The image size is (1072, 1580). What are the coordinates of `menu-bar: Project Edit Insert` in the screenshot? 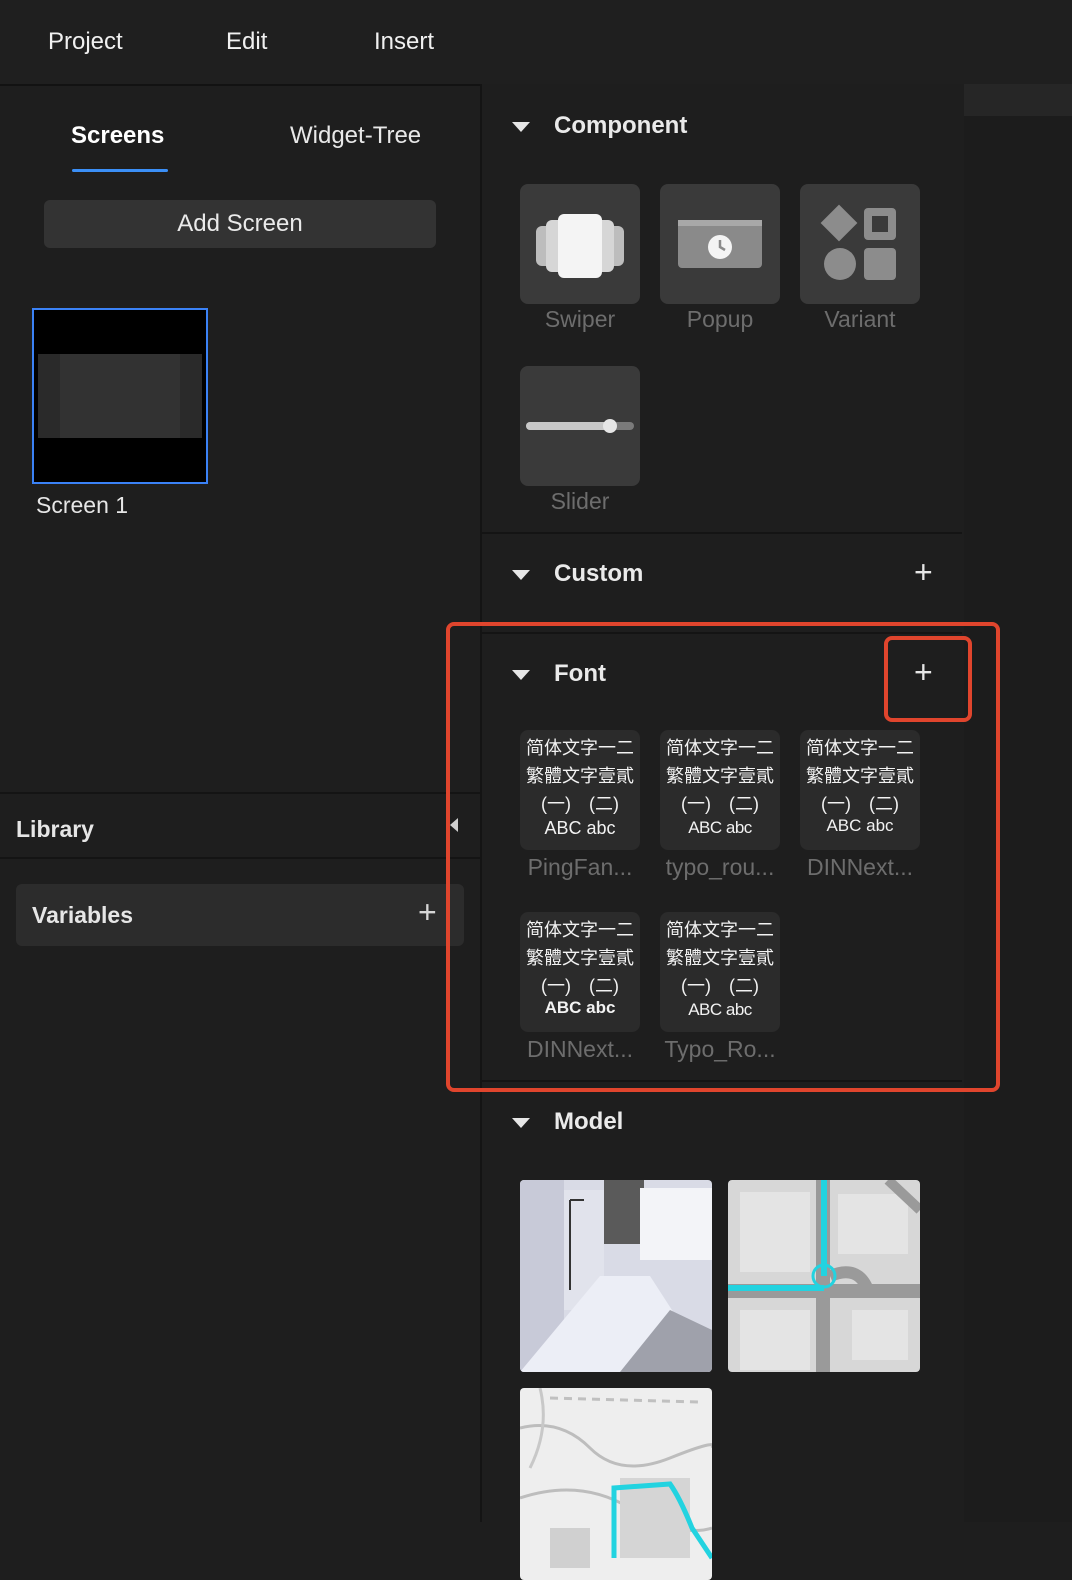 It's located at (536, 43).